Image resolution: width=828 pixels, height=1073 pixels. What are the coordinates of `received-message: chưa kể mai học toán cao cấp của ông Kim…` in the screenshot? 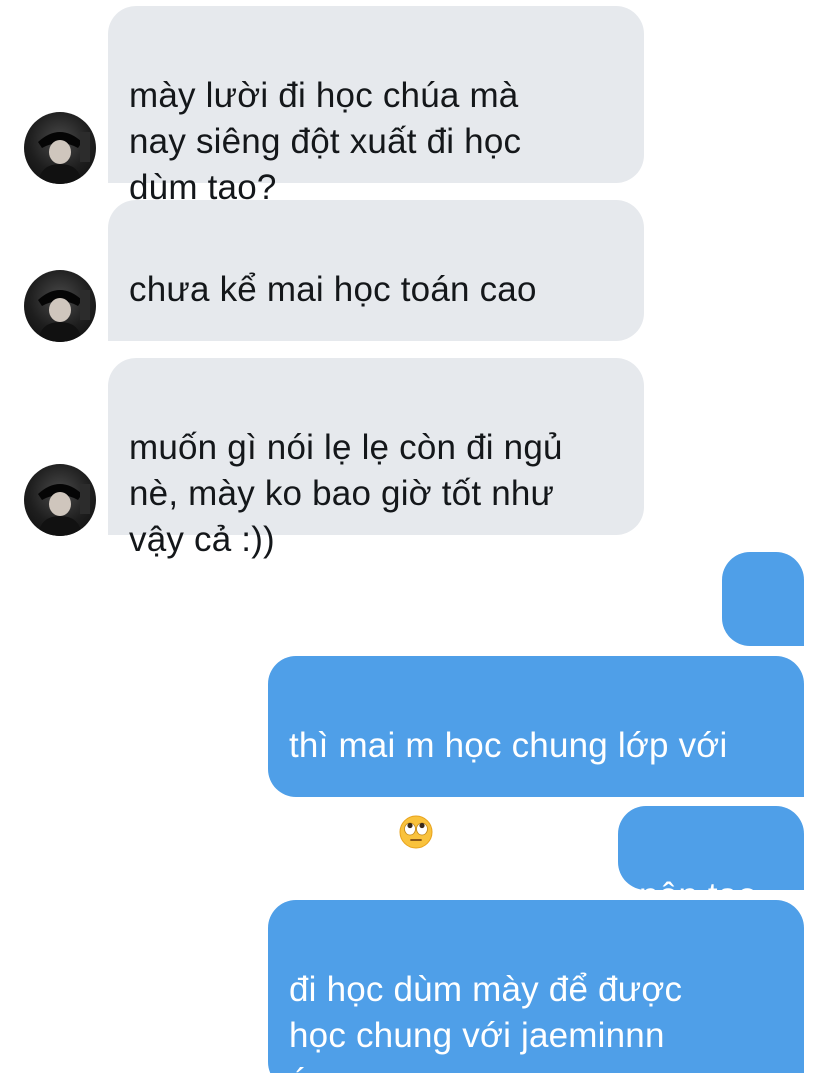 It's located at (376, 315).